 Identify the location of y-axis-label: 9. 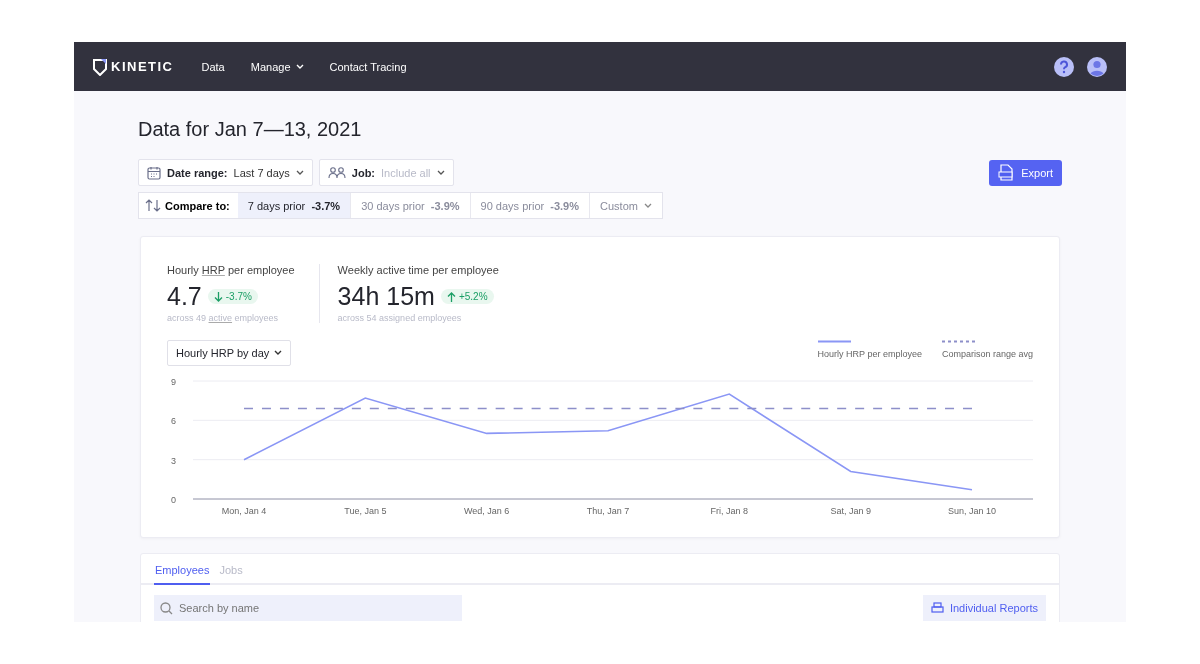
(173, 382).